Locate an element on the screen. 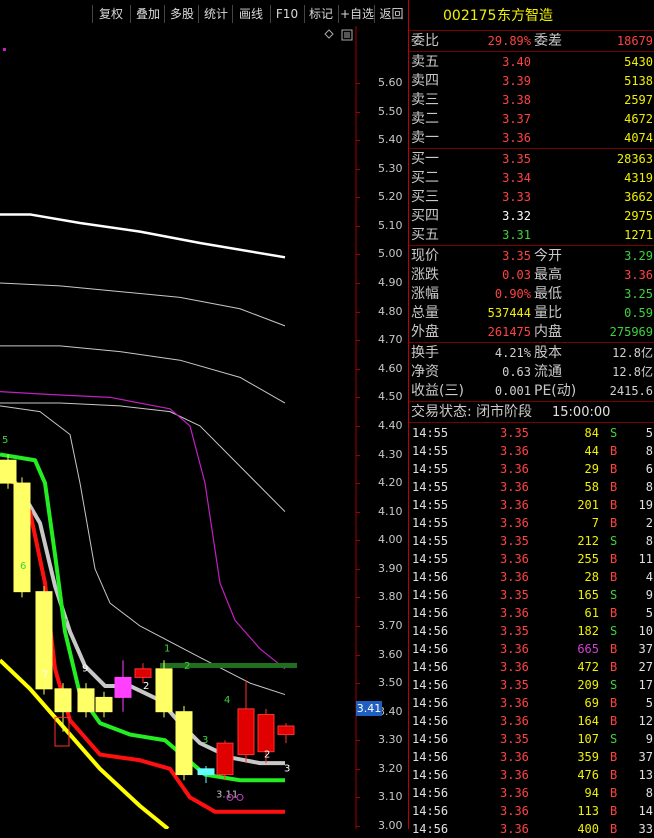 The width and height of the screenshot is (654, 838). stat-value: 0.90% is located at coordinates (512, 294).